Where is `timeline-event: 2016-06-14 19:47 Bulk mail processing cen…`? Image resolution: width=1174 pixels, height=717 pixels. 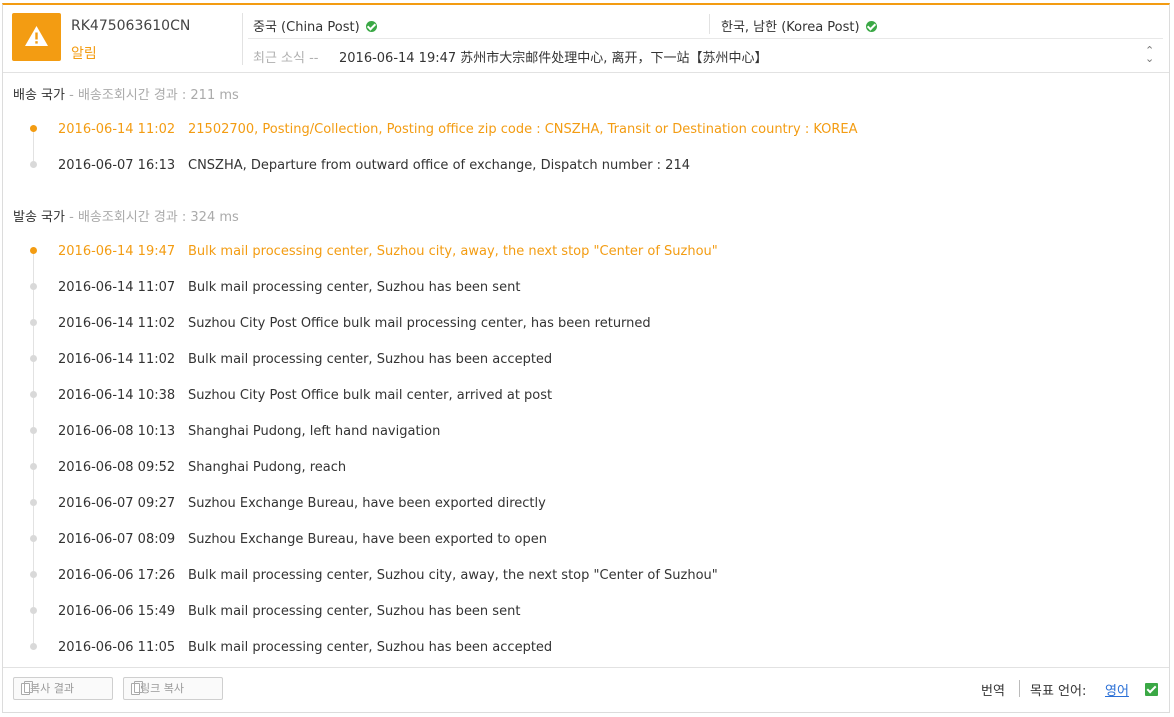 timeline-event: 2016-06-14 19:47 Bulk mail processing cen… is located at coordinates (553, 254).